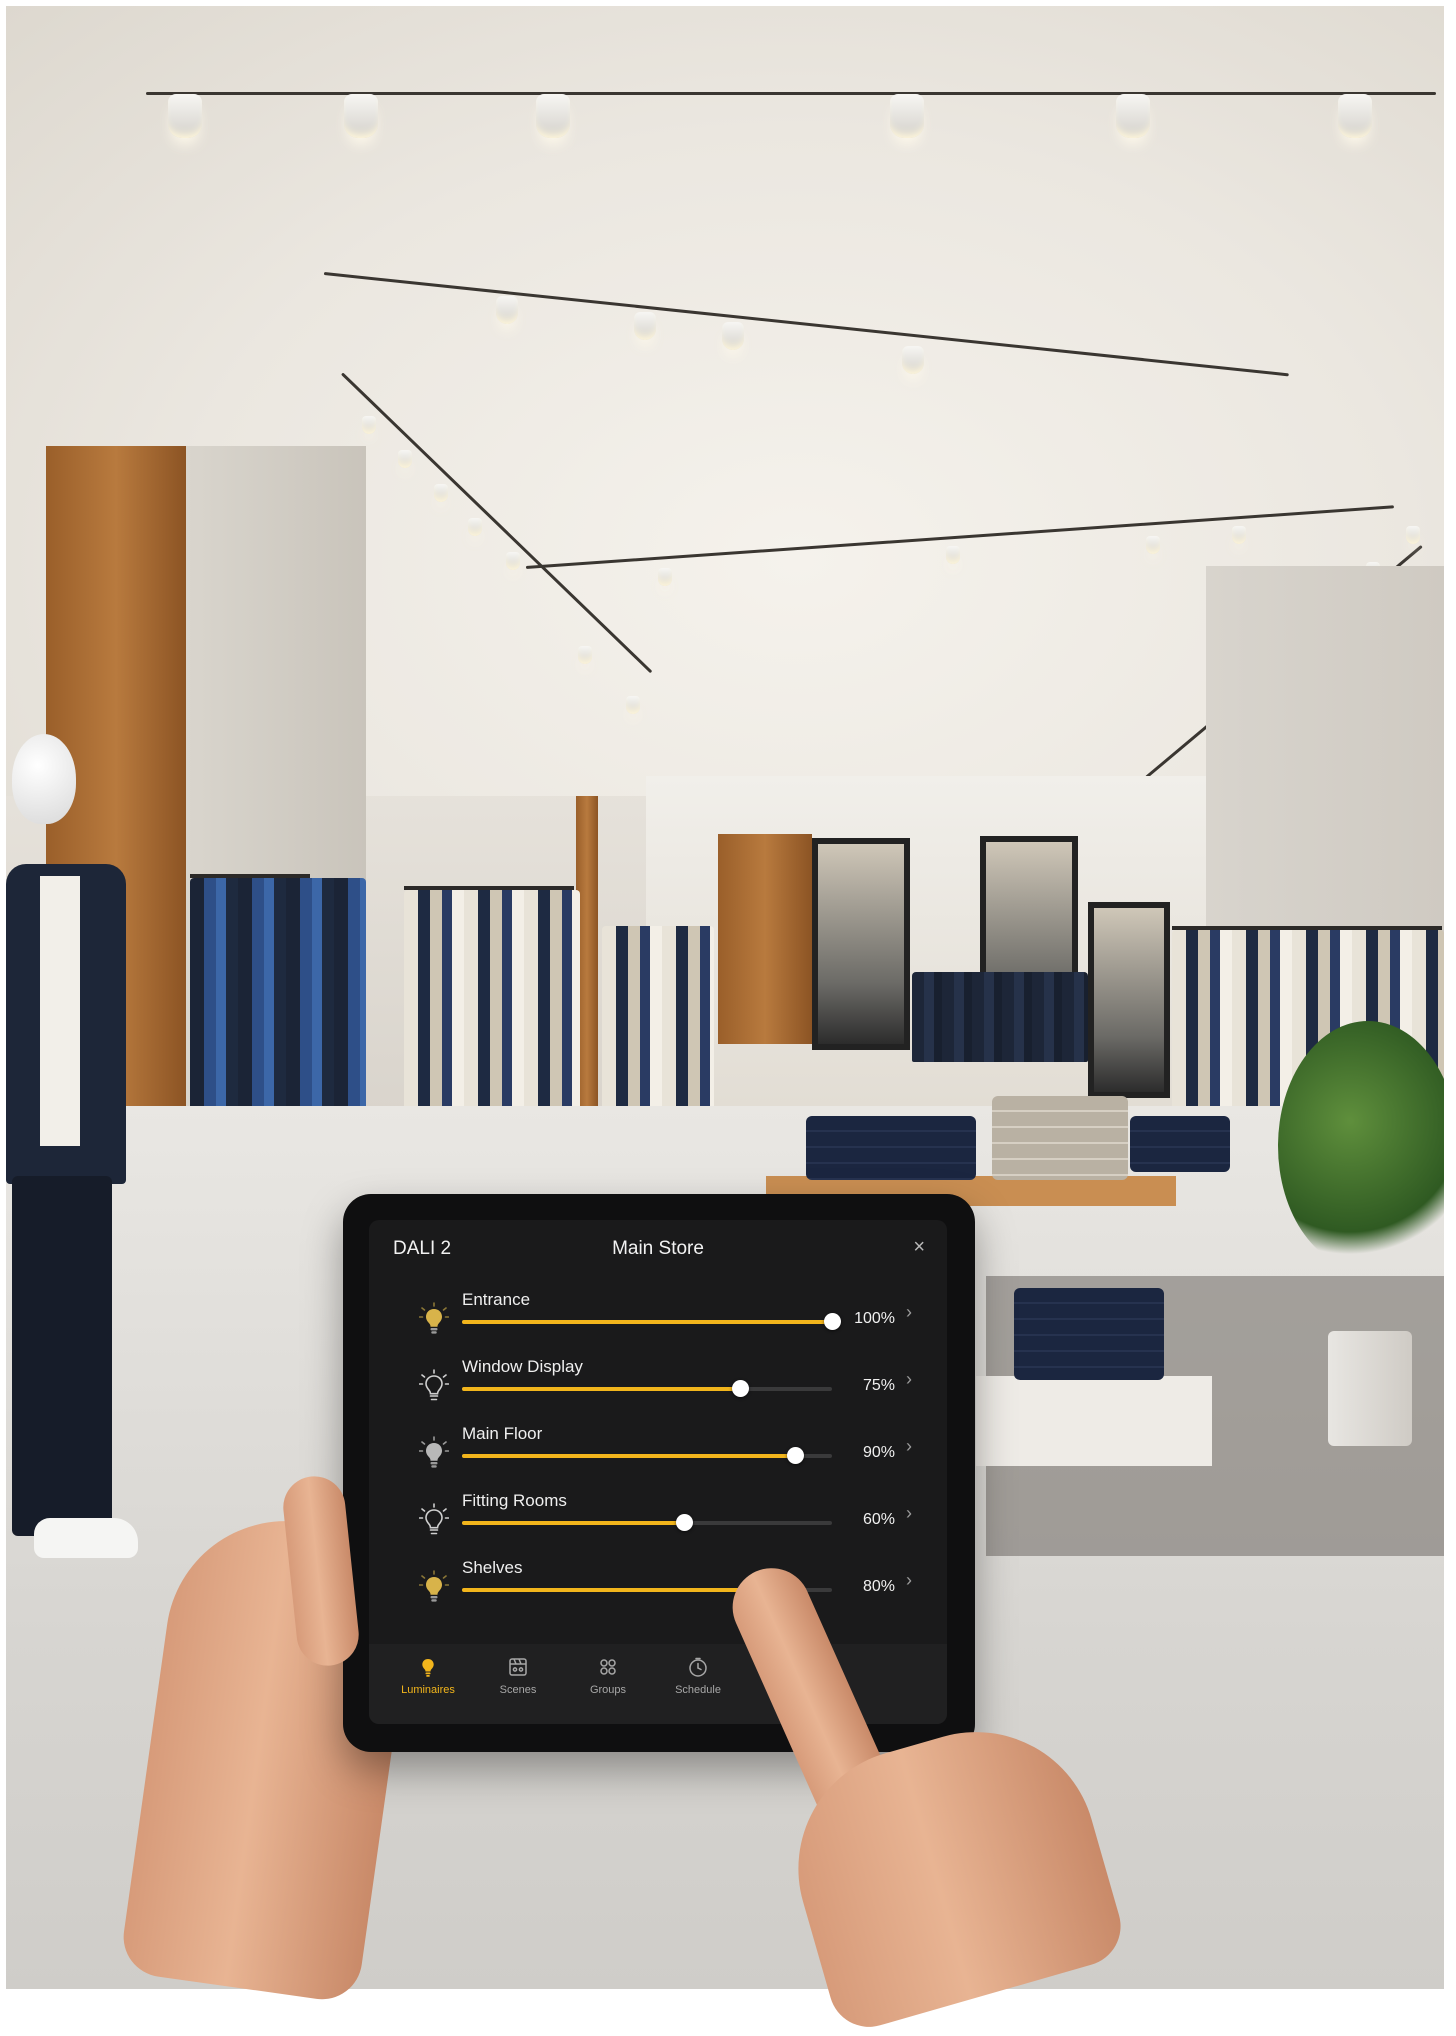  What do you see at coordinates (608, 1690) in the screenshot?
I see `nav-tab-label: Groups` at bounding box center [608, 1690].